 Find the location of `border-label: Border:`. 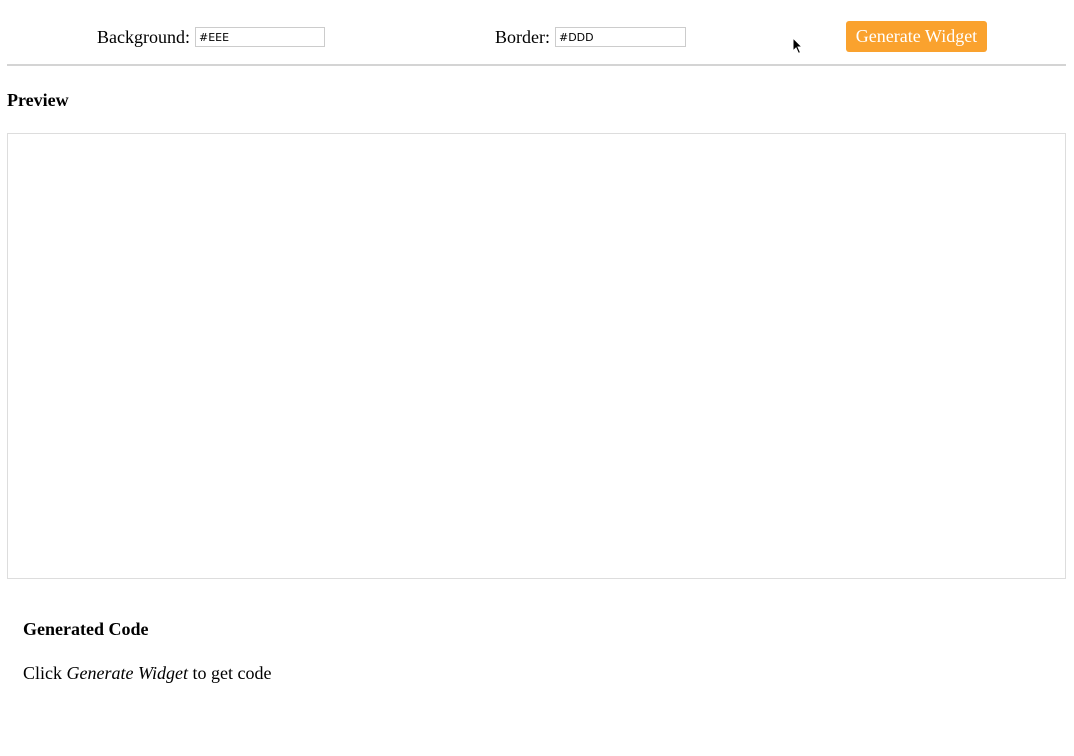

border-label: Border: is located at coordinates (522, 37).